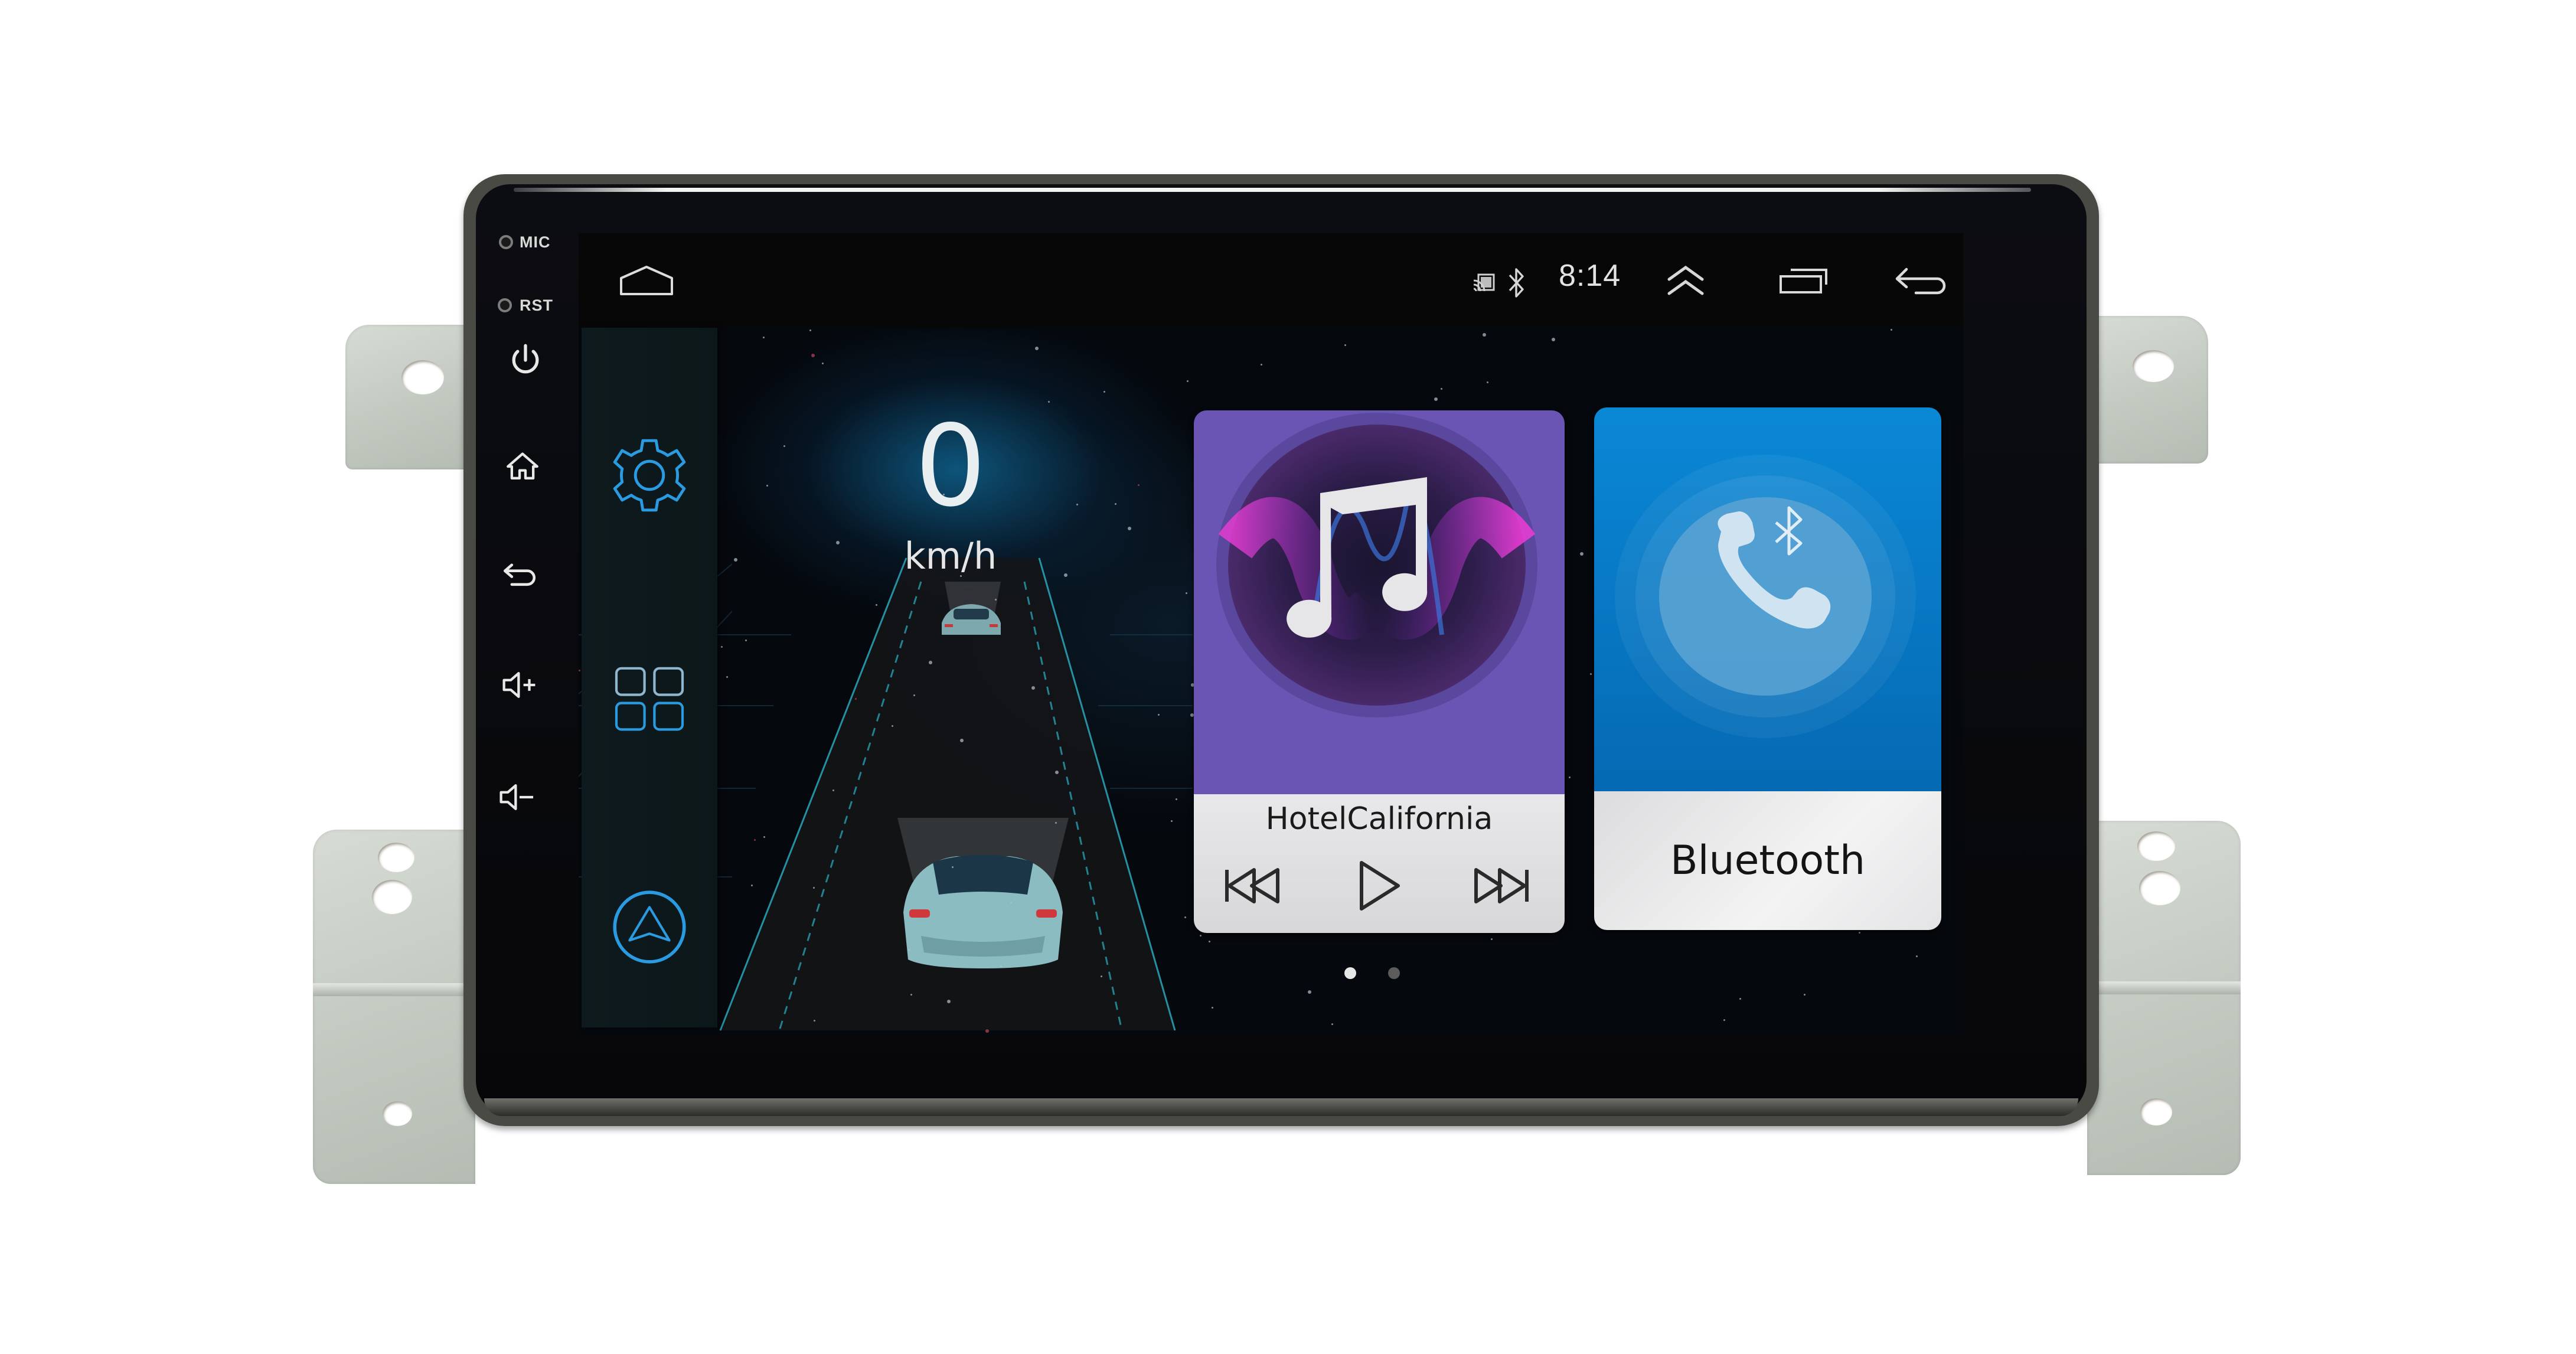 Image resolution: width=2576 pixels, height=1354 pixels. I want to click on reset-button, so click(505, 305).